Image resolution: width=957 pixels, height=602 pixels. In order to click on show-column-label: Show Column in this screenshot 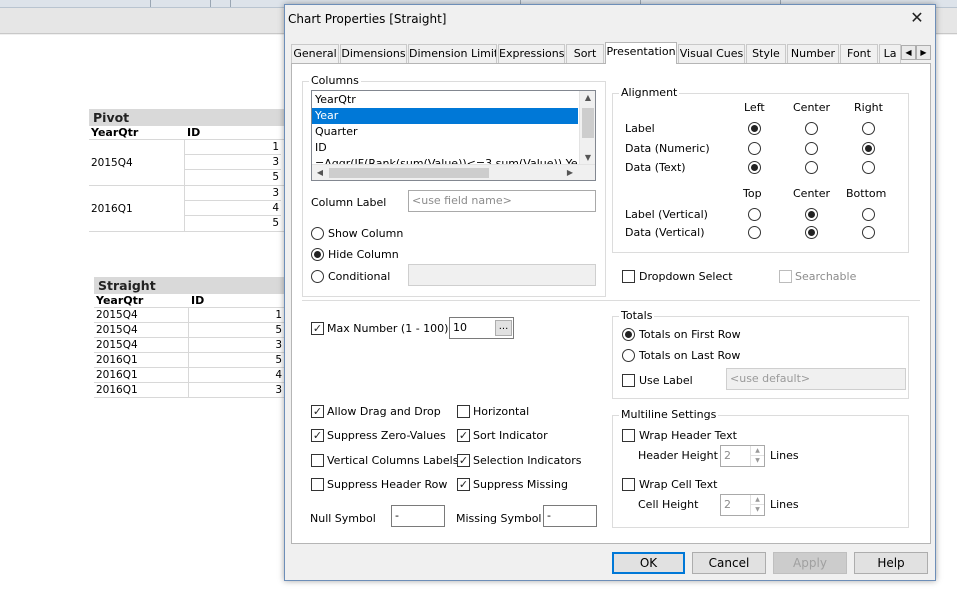, I will do `click(365, 233)`.